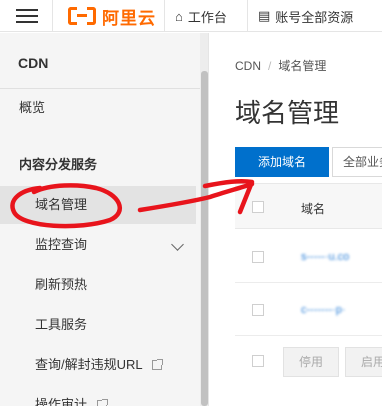  What do you see at coordinates (61, 401) in the screenshot?
I see `sidebar-item-label: 操作审计` at bounding box center [61, 401].